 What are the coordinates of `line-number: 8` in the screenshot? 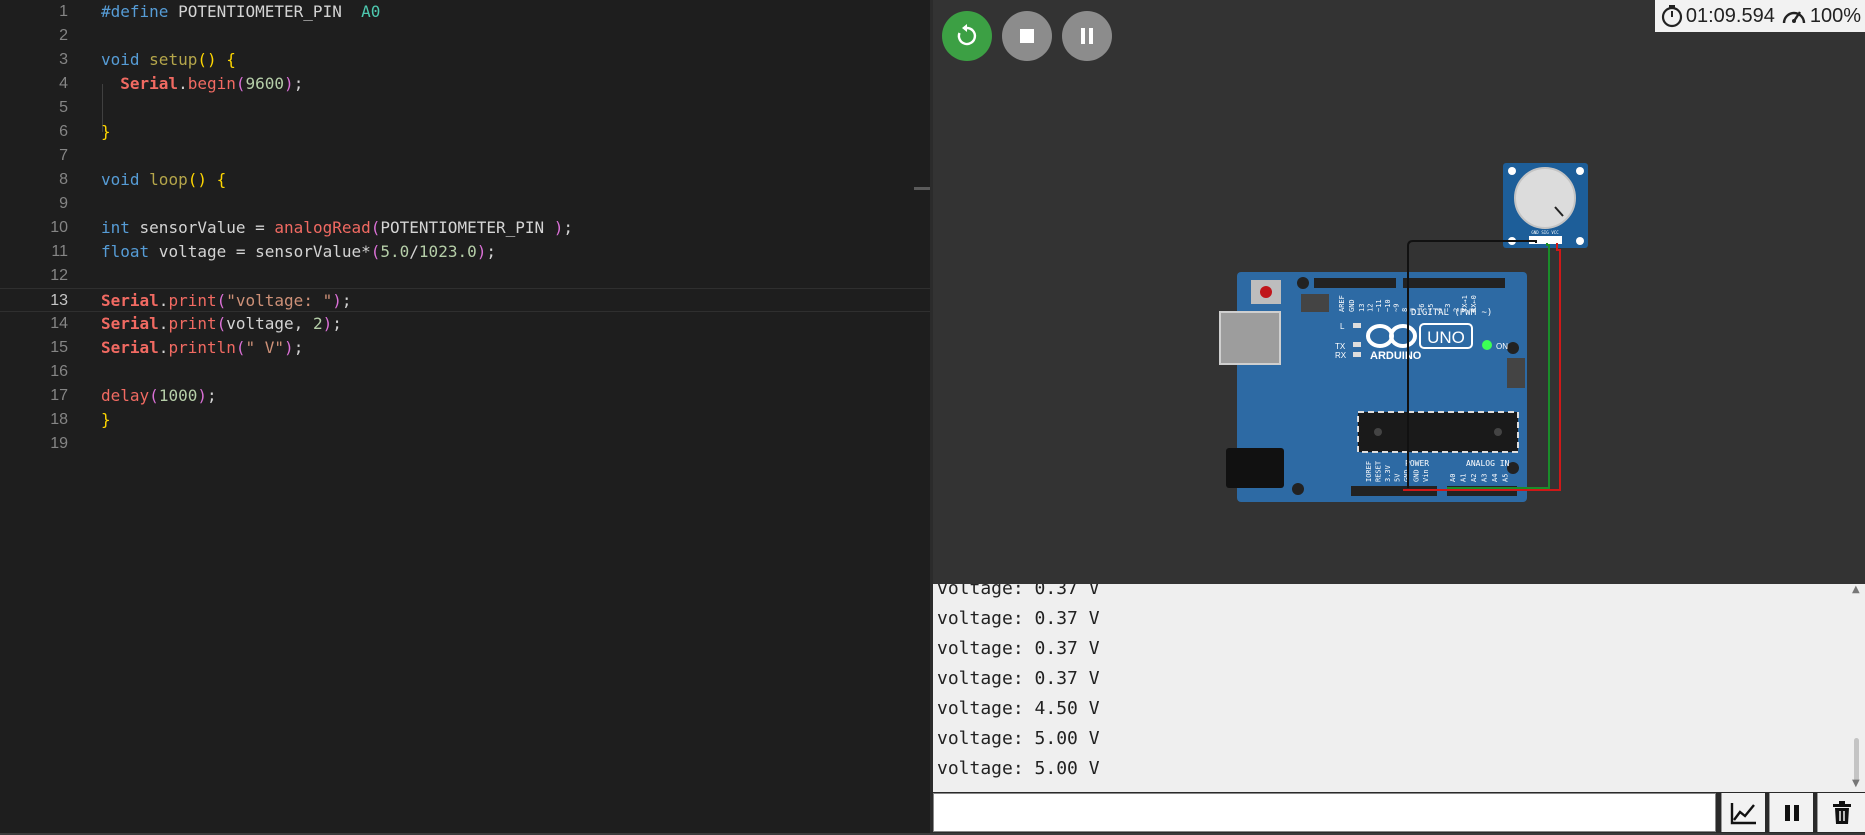 It's located at (63, 179).